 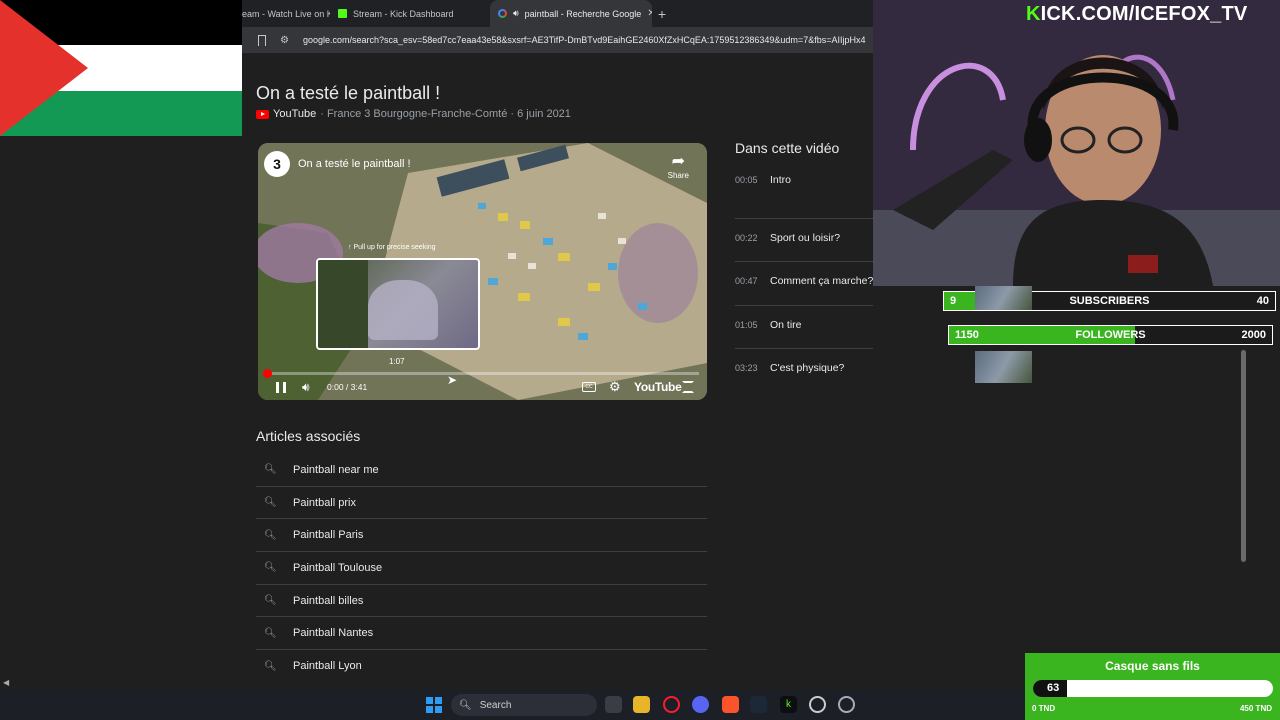 What do you see at coordinates (336, 469) in the screenshot?
I see `related-search-label: Paintball near me` at bounding box center [336, 469].